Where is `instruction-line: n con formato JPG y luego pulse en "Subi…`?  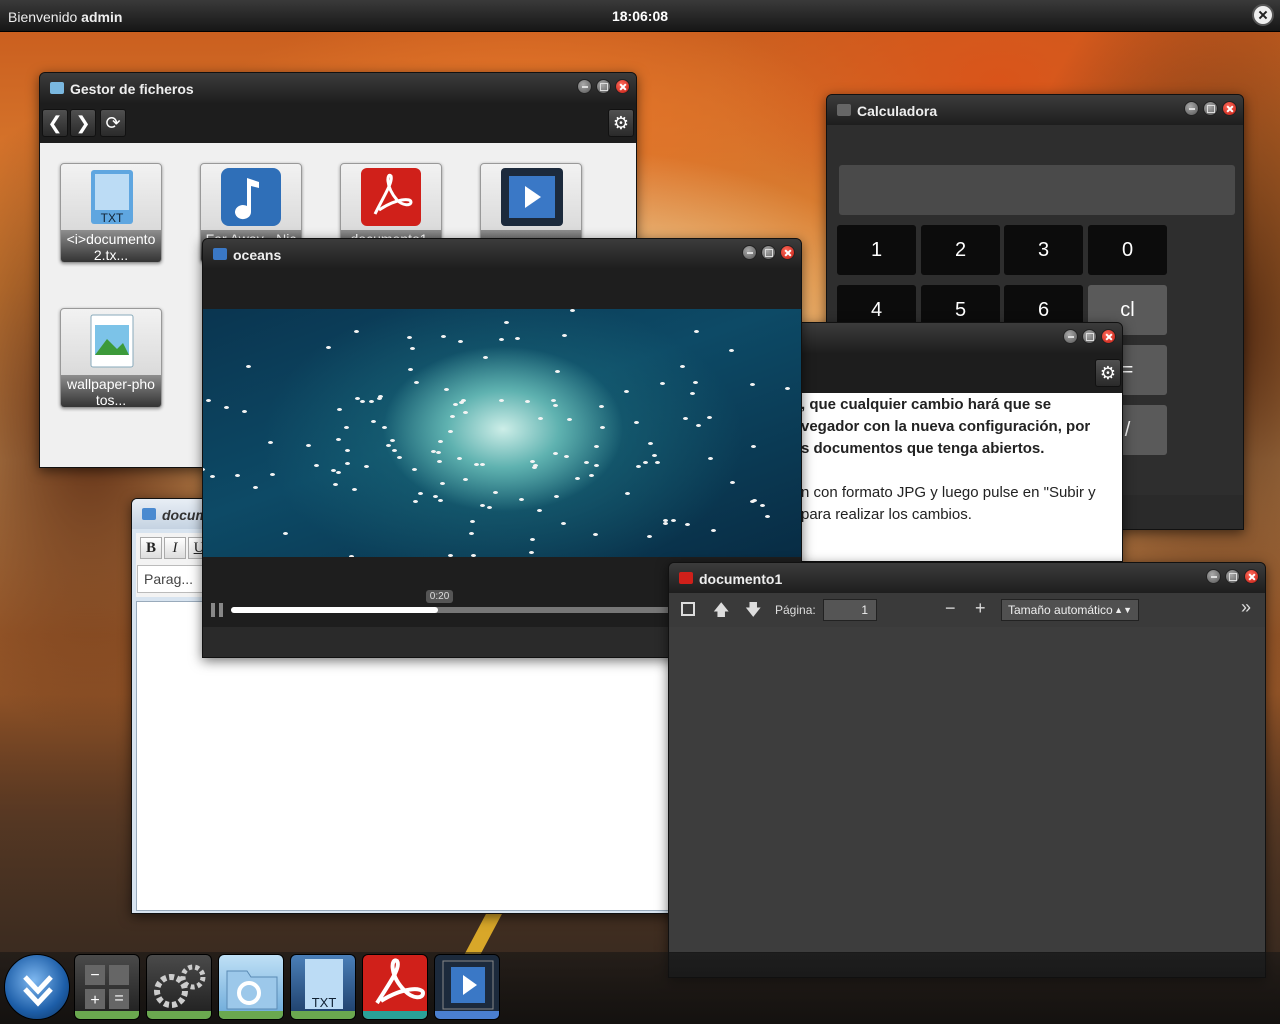 instruction-line: n con formato JPG y luego pulse en "Subi… is located at coordinates (948, 492).